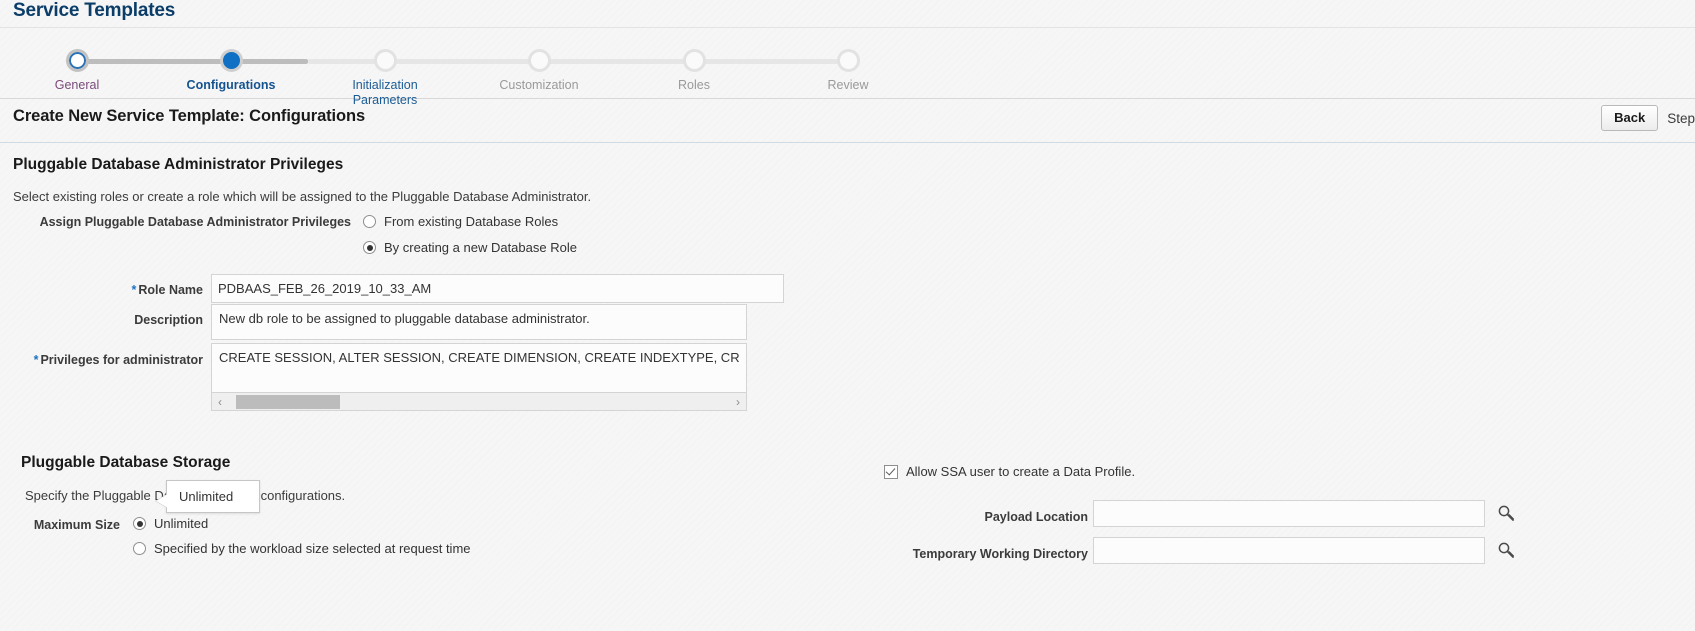 This screenshot has width=1695, height=631. I want to click on radio-unlimited-label: Unlimited, so click(181, 523).